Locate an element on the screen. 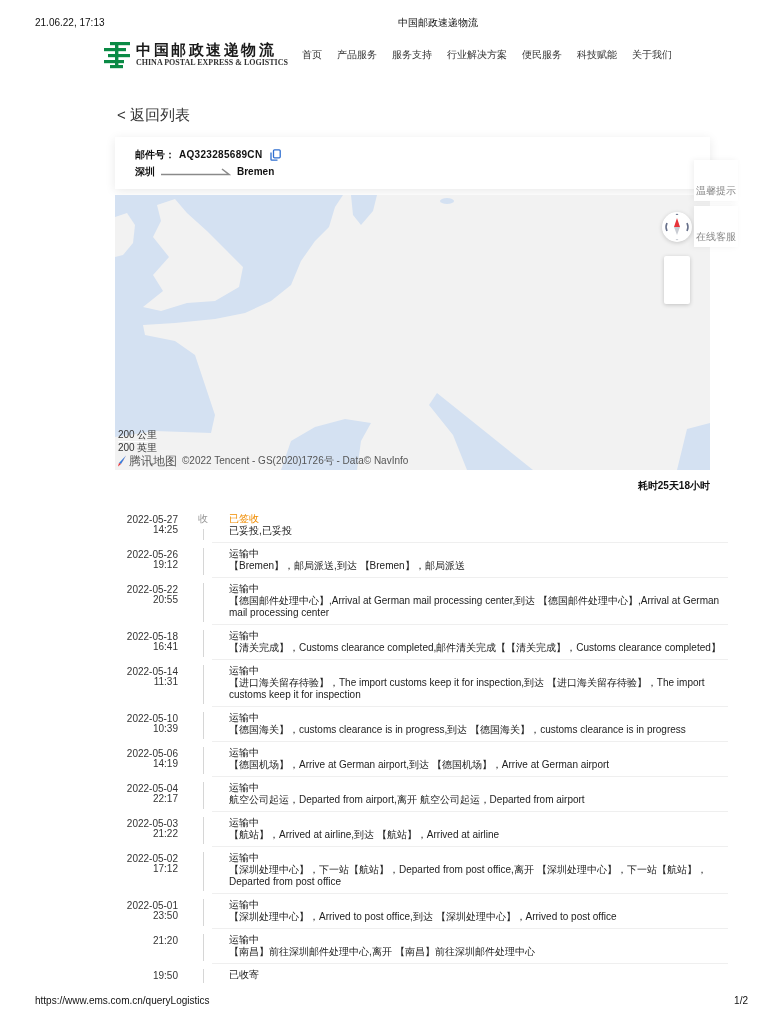 Image resolution: width=768 pixels, height=1024 pixels. event-date: 2022-05-26 is located at coordinates (152, 555).